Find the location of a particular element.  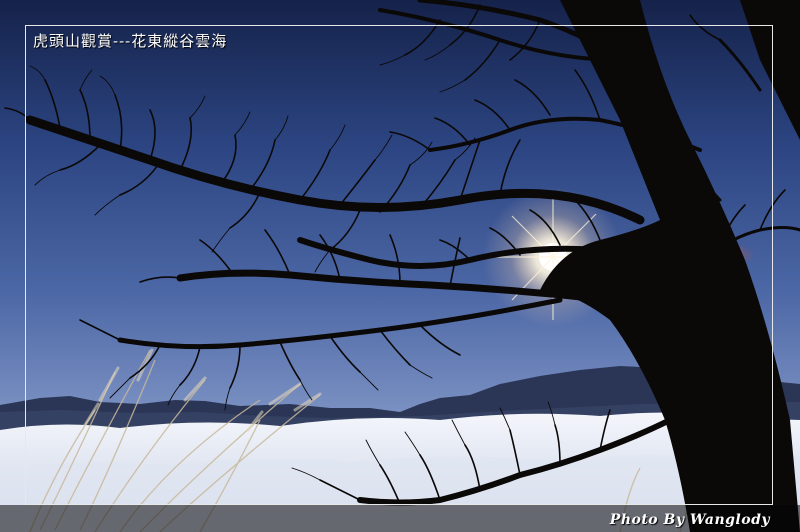

photo-credit: Photo By Wanglody is located at coordinates (689, 520).